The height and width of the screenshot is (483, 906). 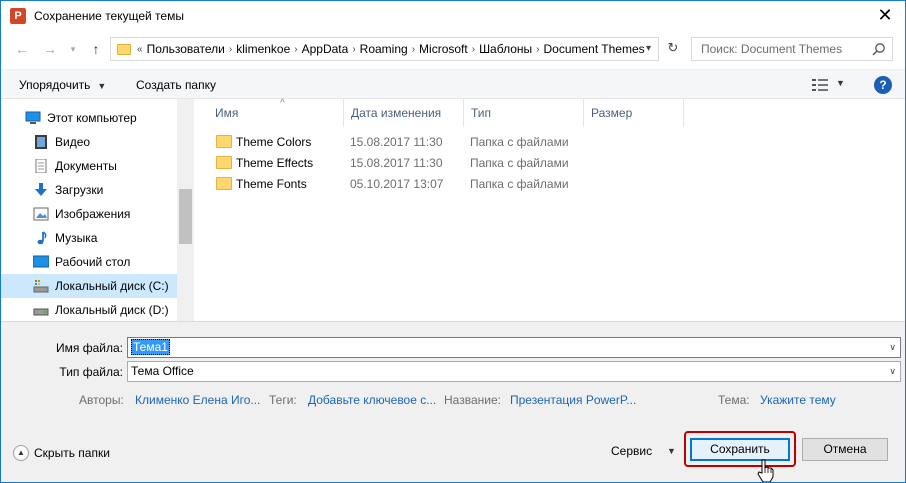 I want to click on breadcrumb-overflow: «, so click(x=140, y=49).